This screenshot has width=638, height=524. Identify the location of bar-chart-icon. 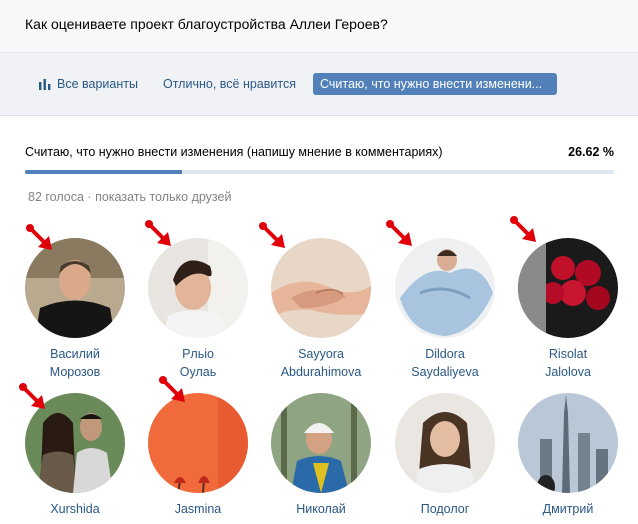
(45, 85).